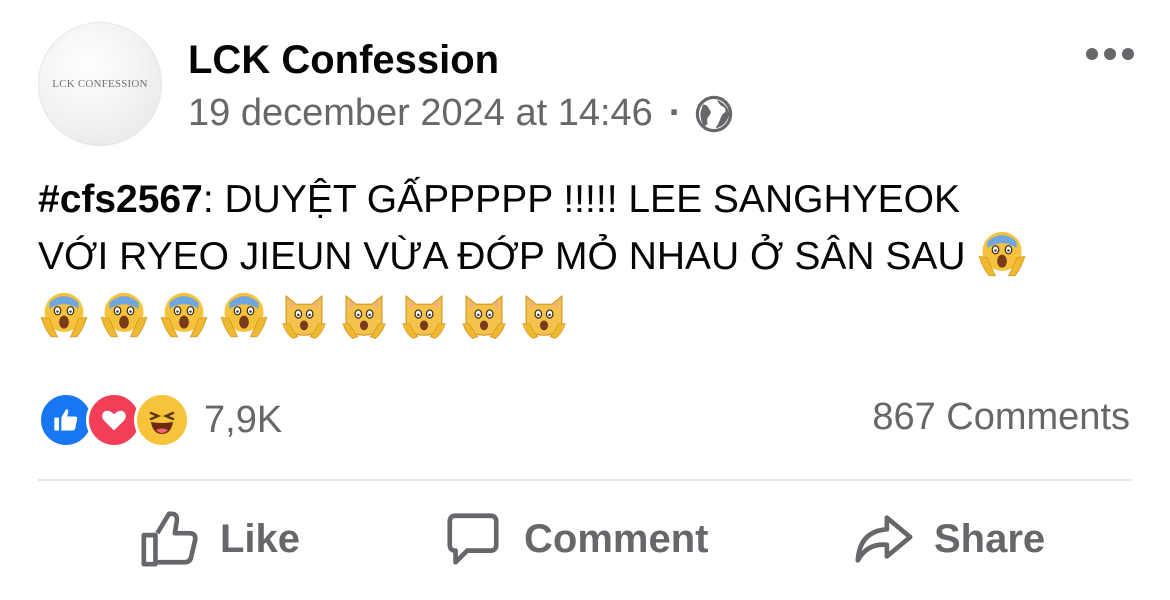 The height and width of the screenshot is (600, 1170). I want to click on reactions-summary: 7,9K, so click(160, 420).